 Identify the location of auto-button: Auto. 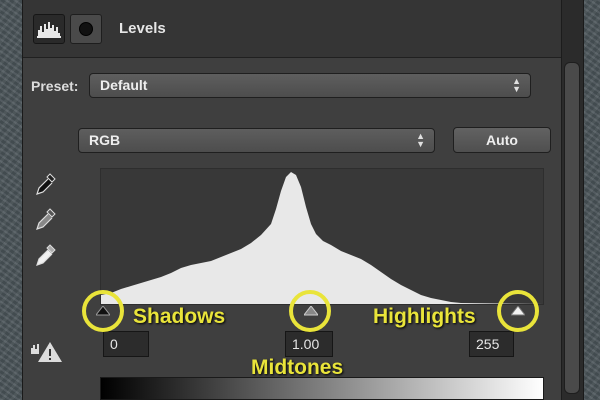
(502, 140).